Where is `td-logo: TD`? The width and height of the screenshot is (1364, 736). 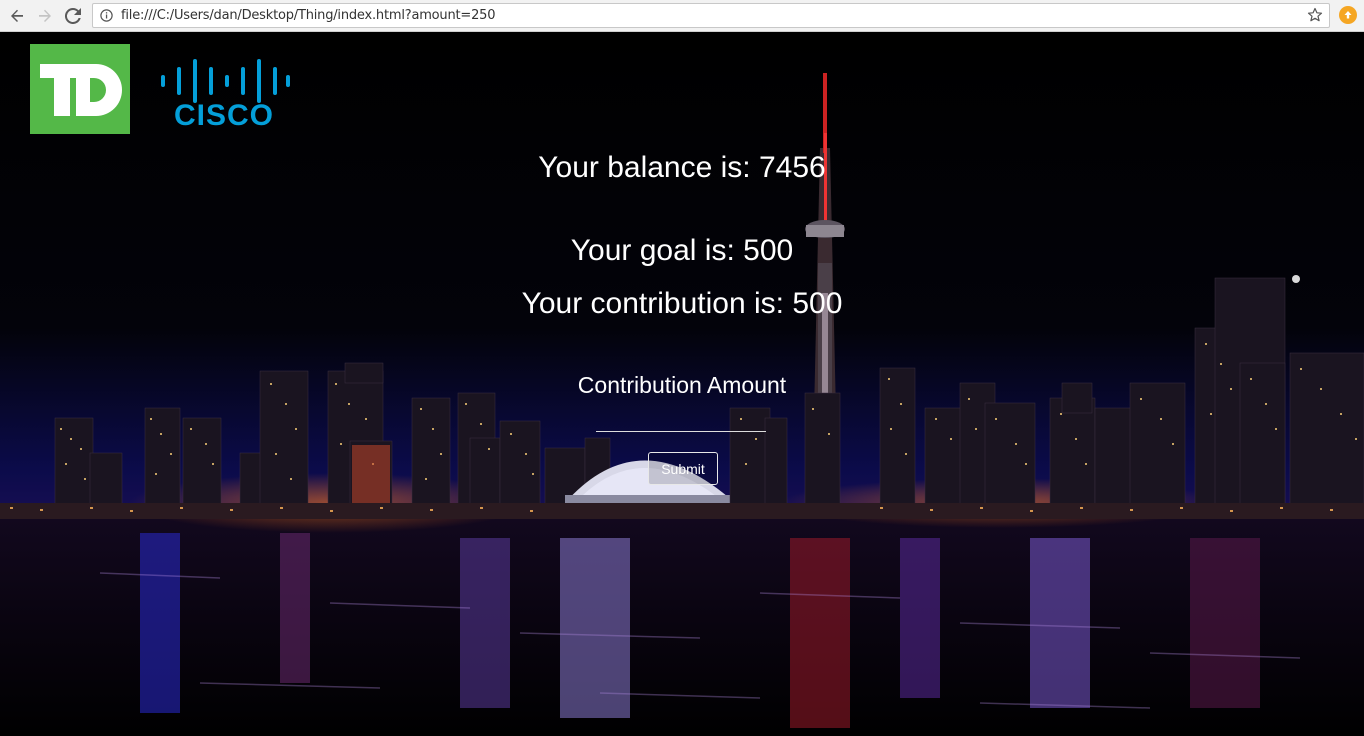 td-logo: TD is located at coordinates (80, 89).